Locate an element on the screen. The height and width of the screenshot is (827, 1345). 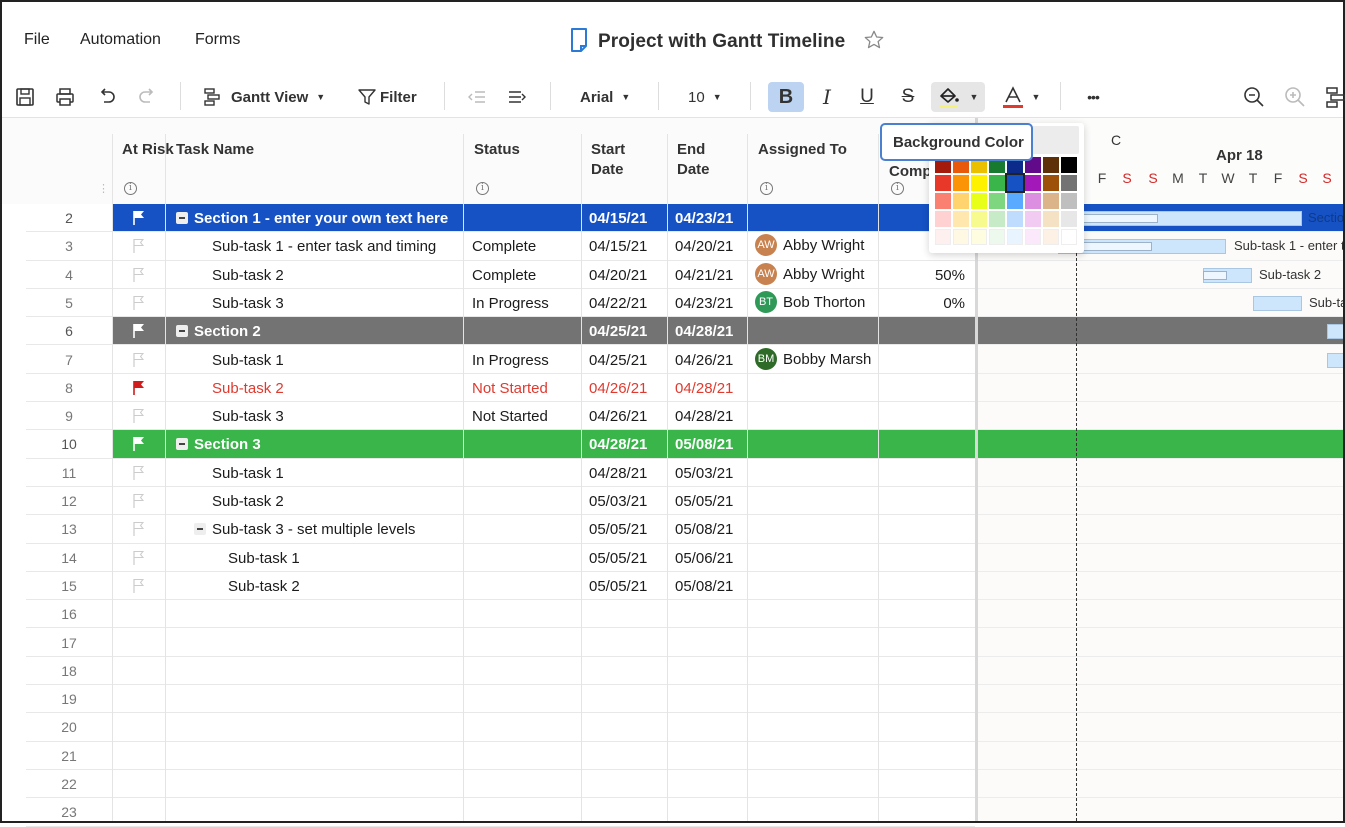
row-number: 16 is located at coordinates (69, 614).